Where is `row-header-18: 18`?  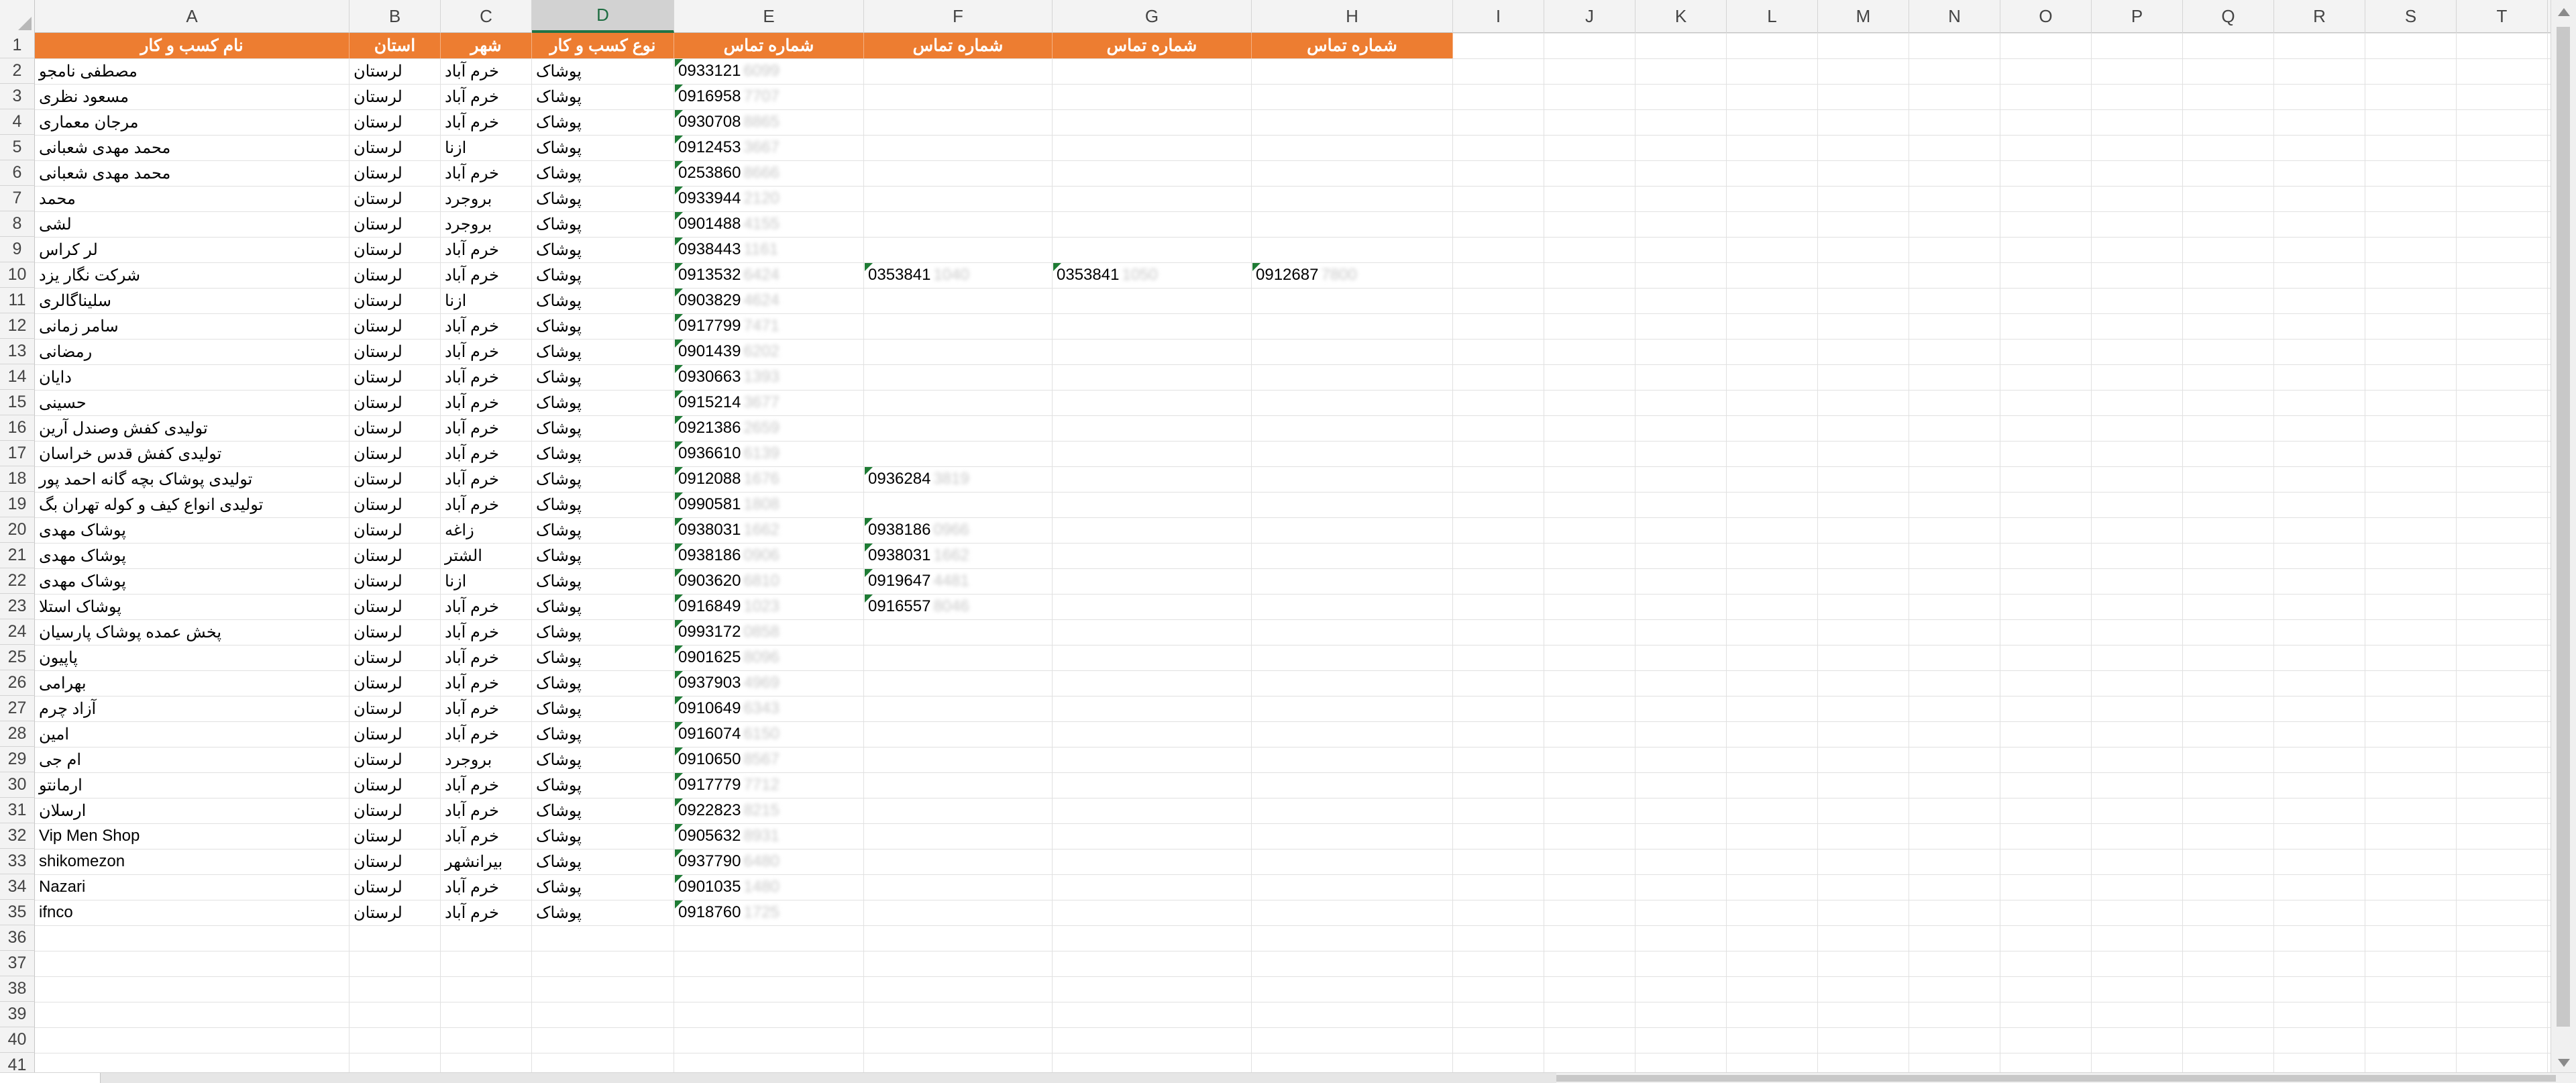
row-header-18: 18 is located at coordinates (17, 479).